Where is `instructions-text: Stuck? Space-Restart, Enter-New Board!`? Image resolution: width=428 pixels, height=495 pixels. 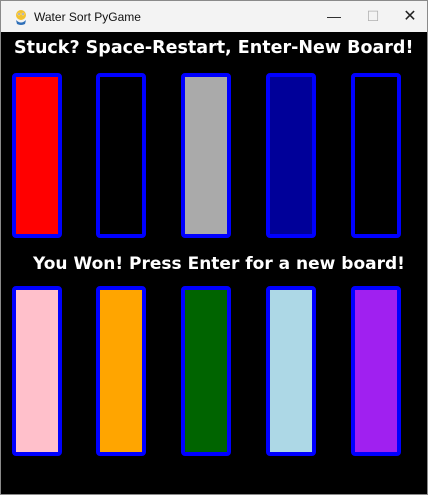 instructions-text: Stuck? Space-Restart, Enter-New Board! is located at coordinates (214, 48).